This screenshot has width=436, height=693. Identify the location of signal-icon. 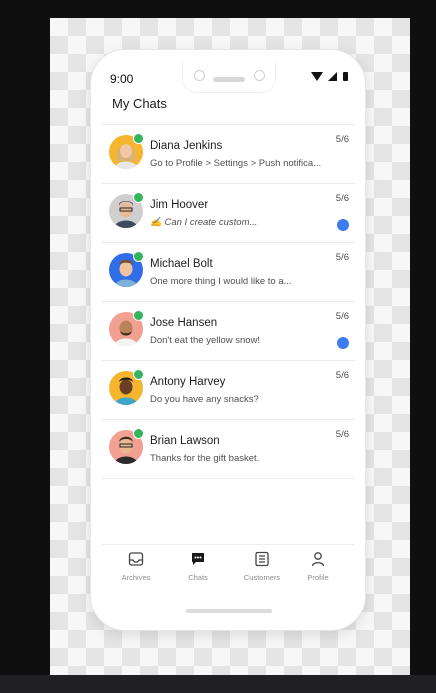
(332, 76).